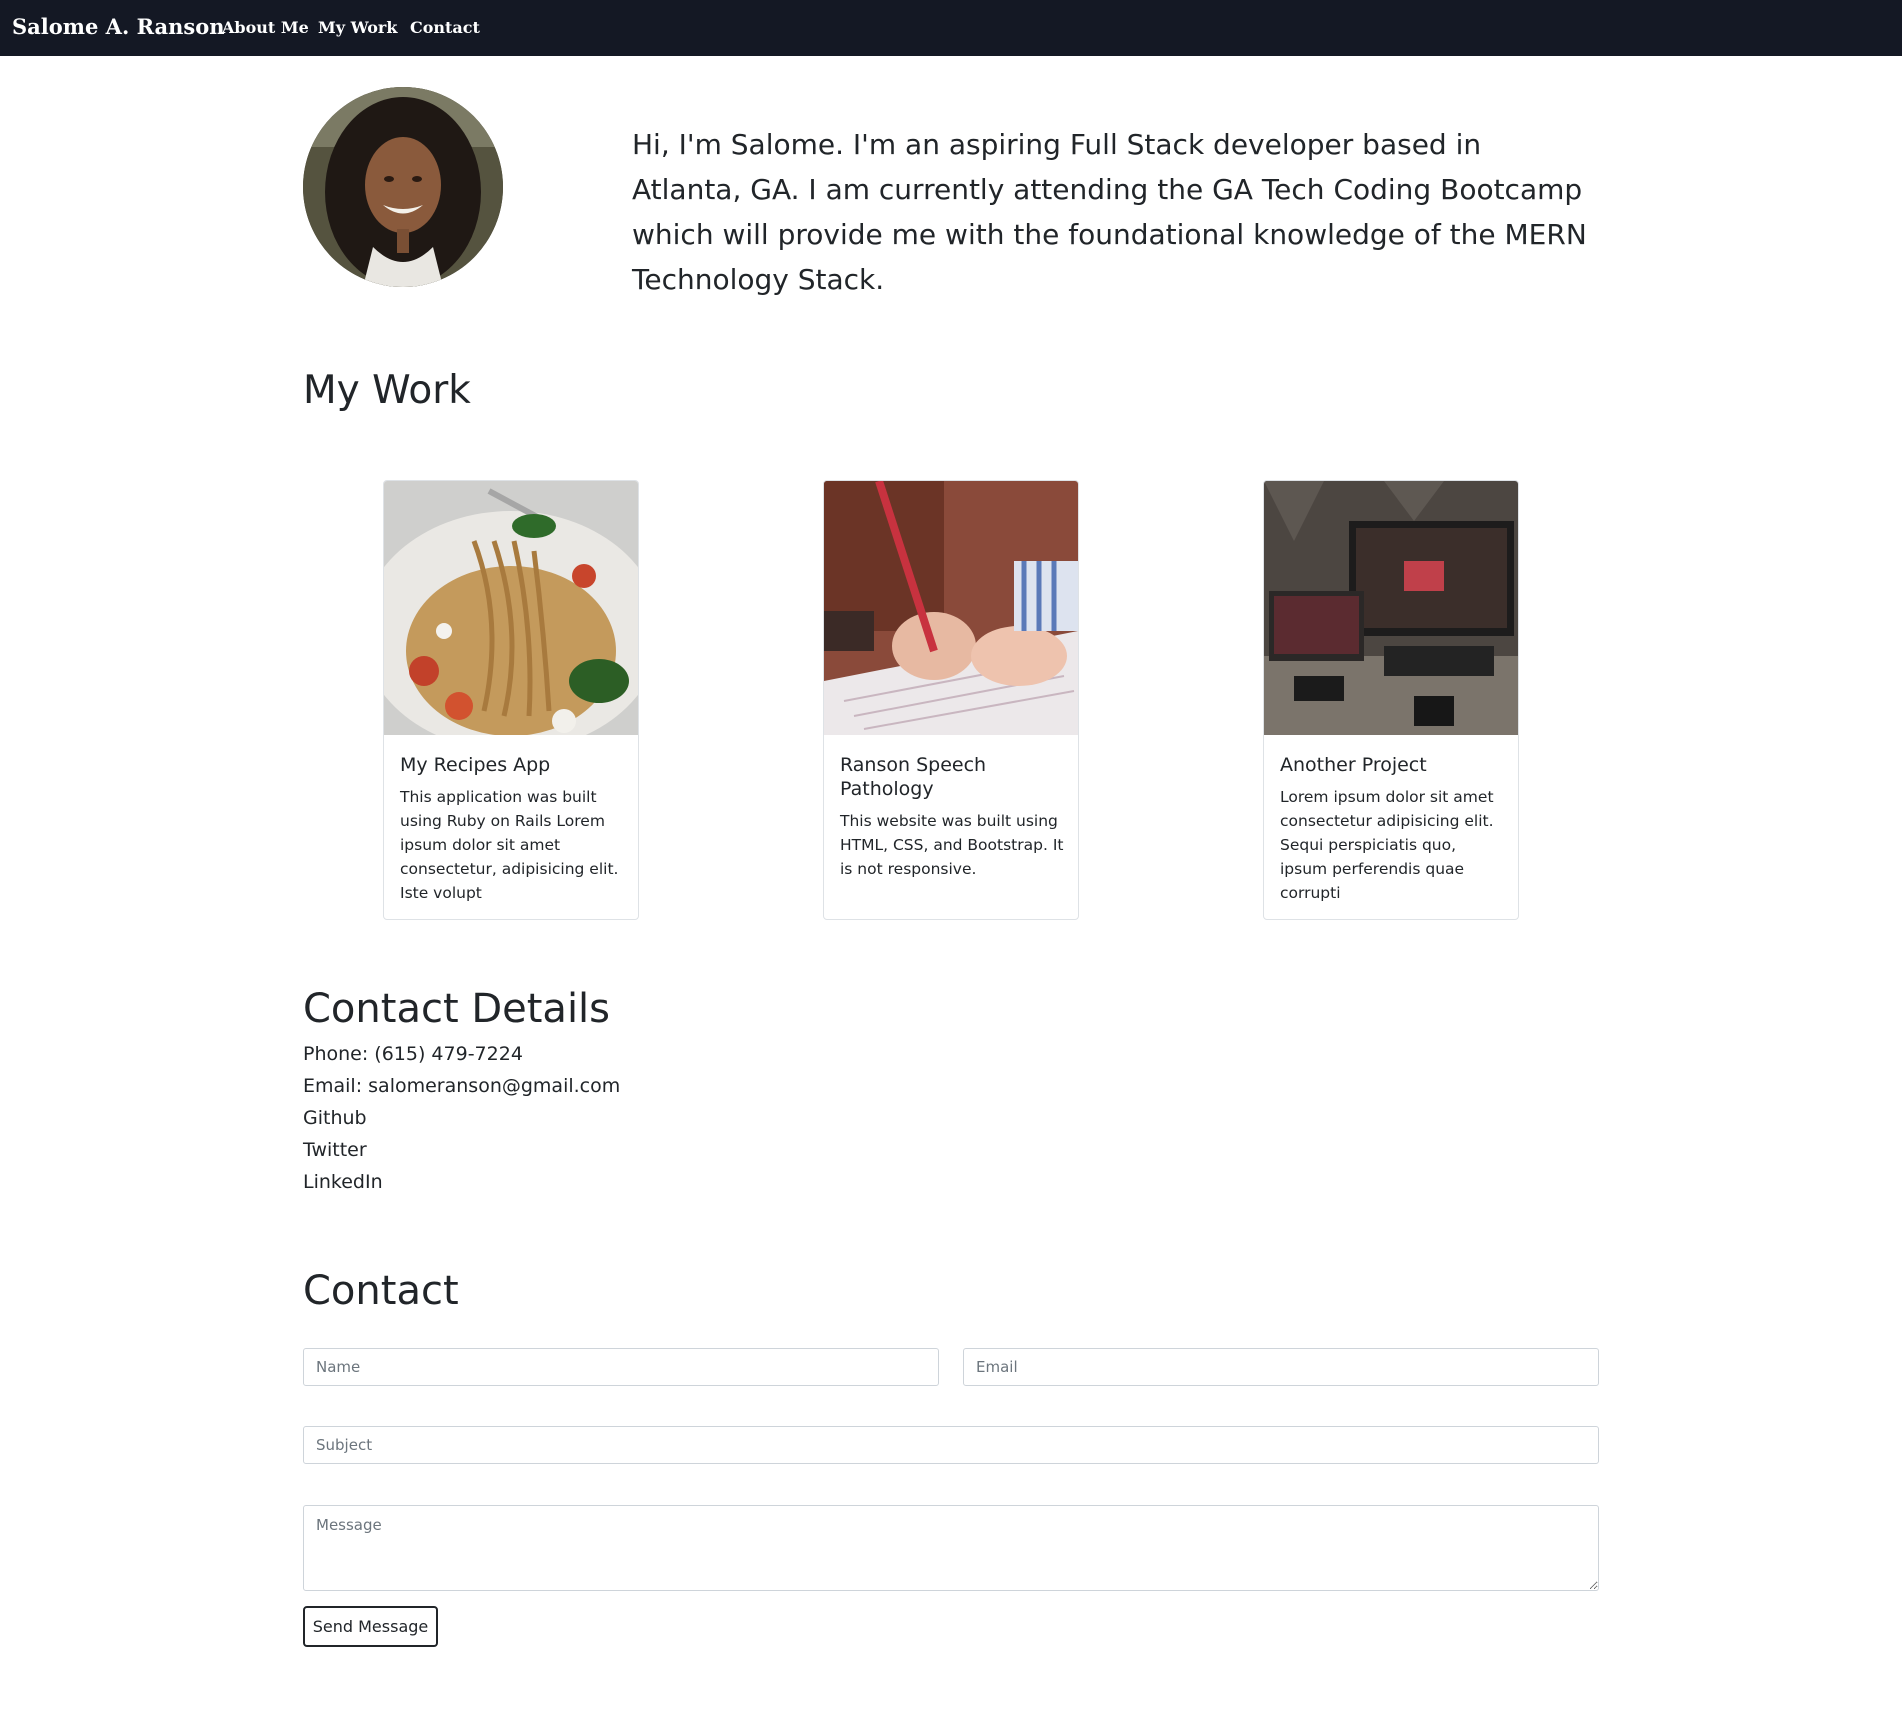 This screenshot has width=1902, height=1711. I want to click on contact-details-heading: Contact Details, so click(457, 1009).